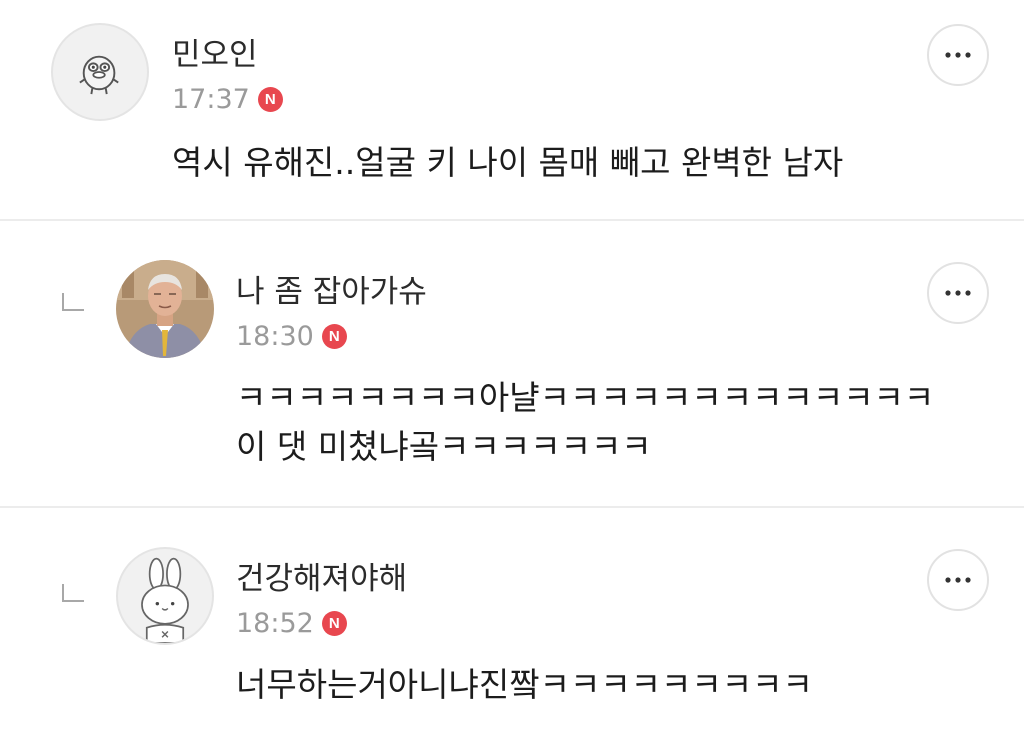 This screenshot has width=1024, height=742. I want to click on duck-character-icon, so click(99, 75).